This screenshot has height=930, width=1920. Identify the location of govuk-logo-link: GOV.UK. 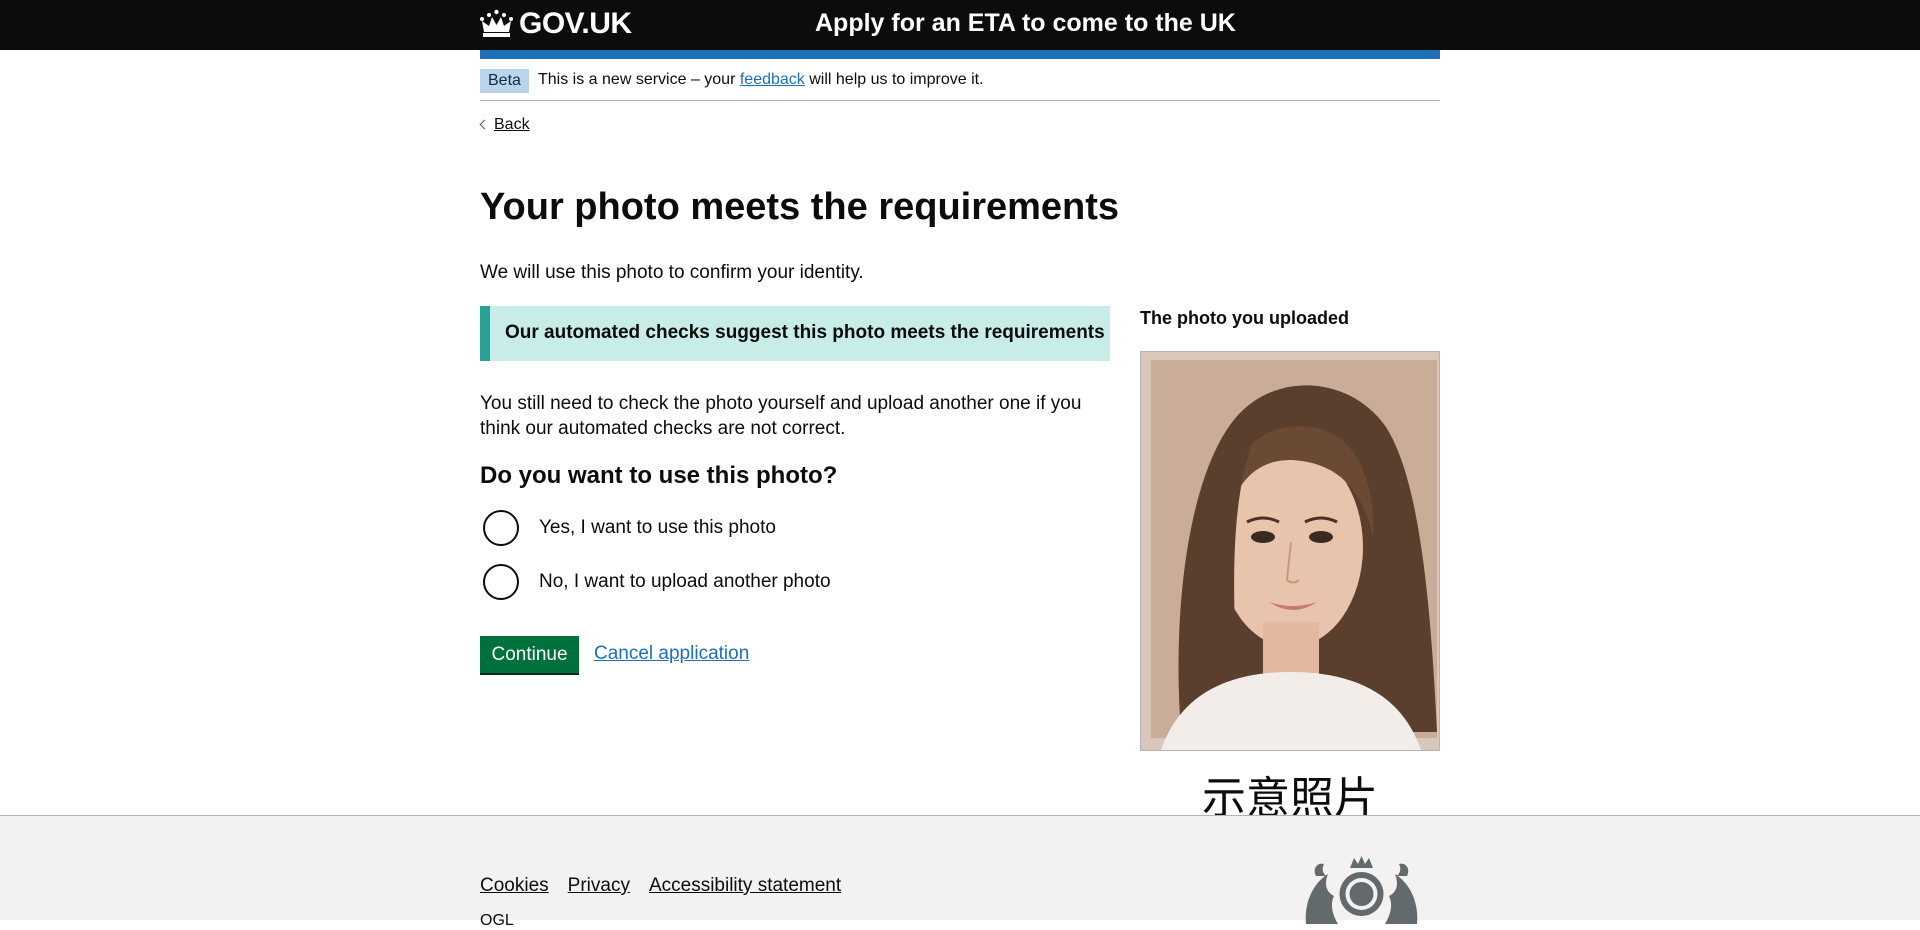
(556, 24).